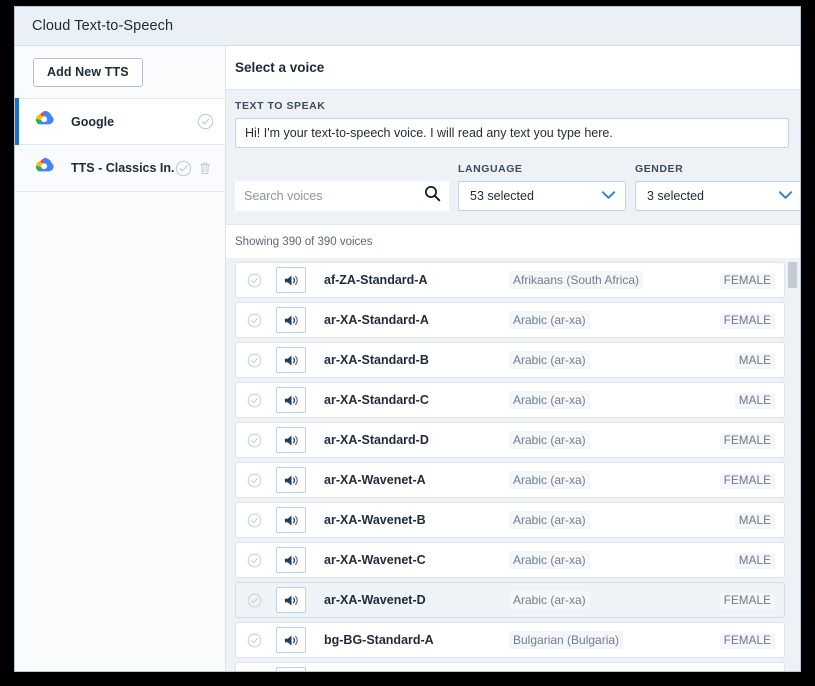 Image resolution: width=815 pixels, height=686 pixels. I want to click on voice-name: ar-XA-Wavenet-B, so click(375, 520).